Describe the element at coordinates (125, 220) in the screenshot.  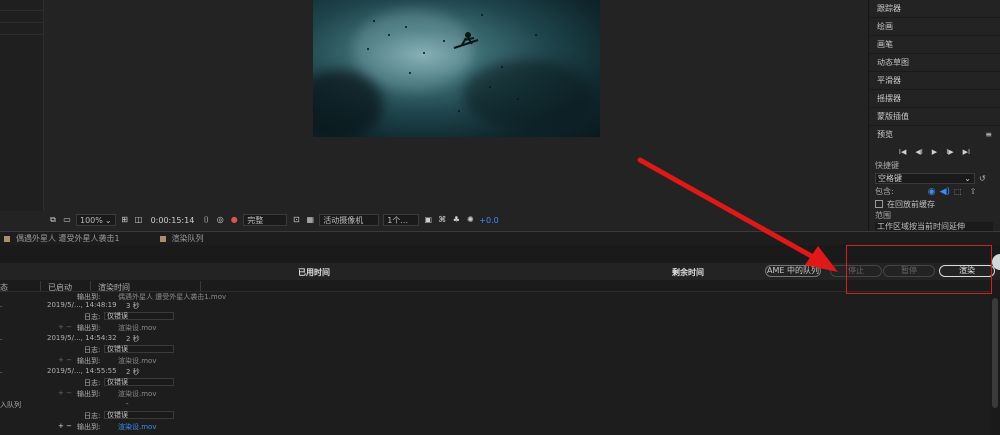
I see `grid-icon: ⊞` at that location.